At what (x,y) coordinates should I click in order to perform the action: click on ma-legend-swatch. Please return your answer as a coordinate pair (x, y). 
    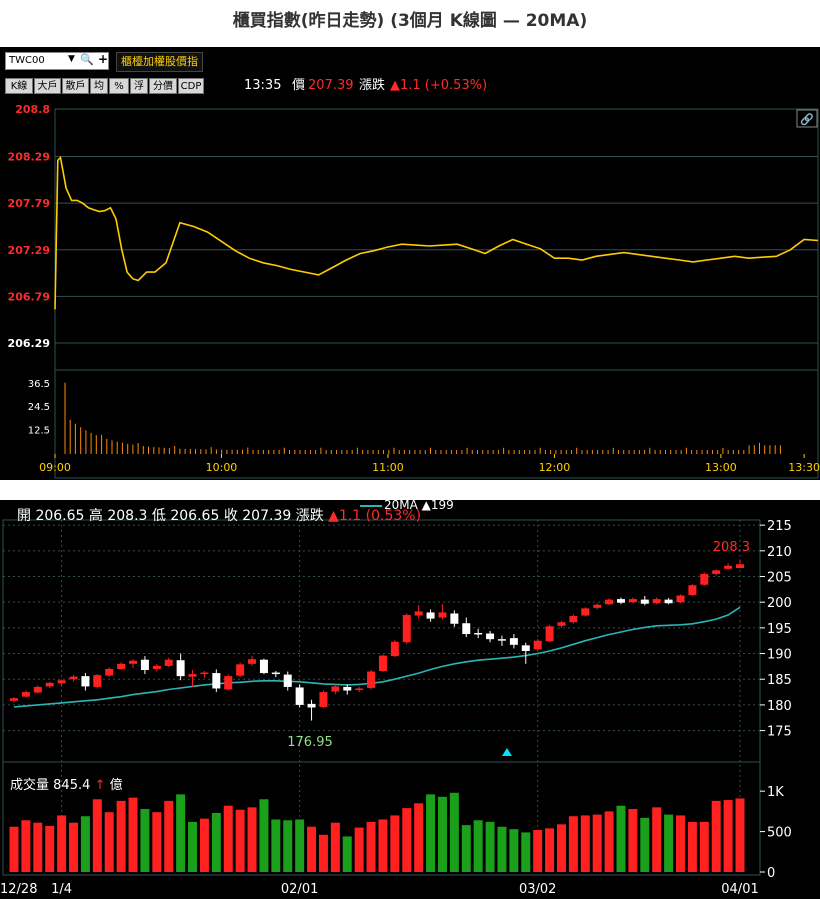
    Looking at the image, I should click on (371, 505).